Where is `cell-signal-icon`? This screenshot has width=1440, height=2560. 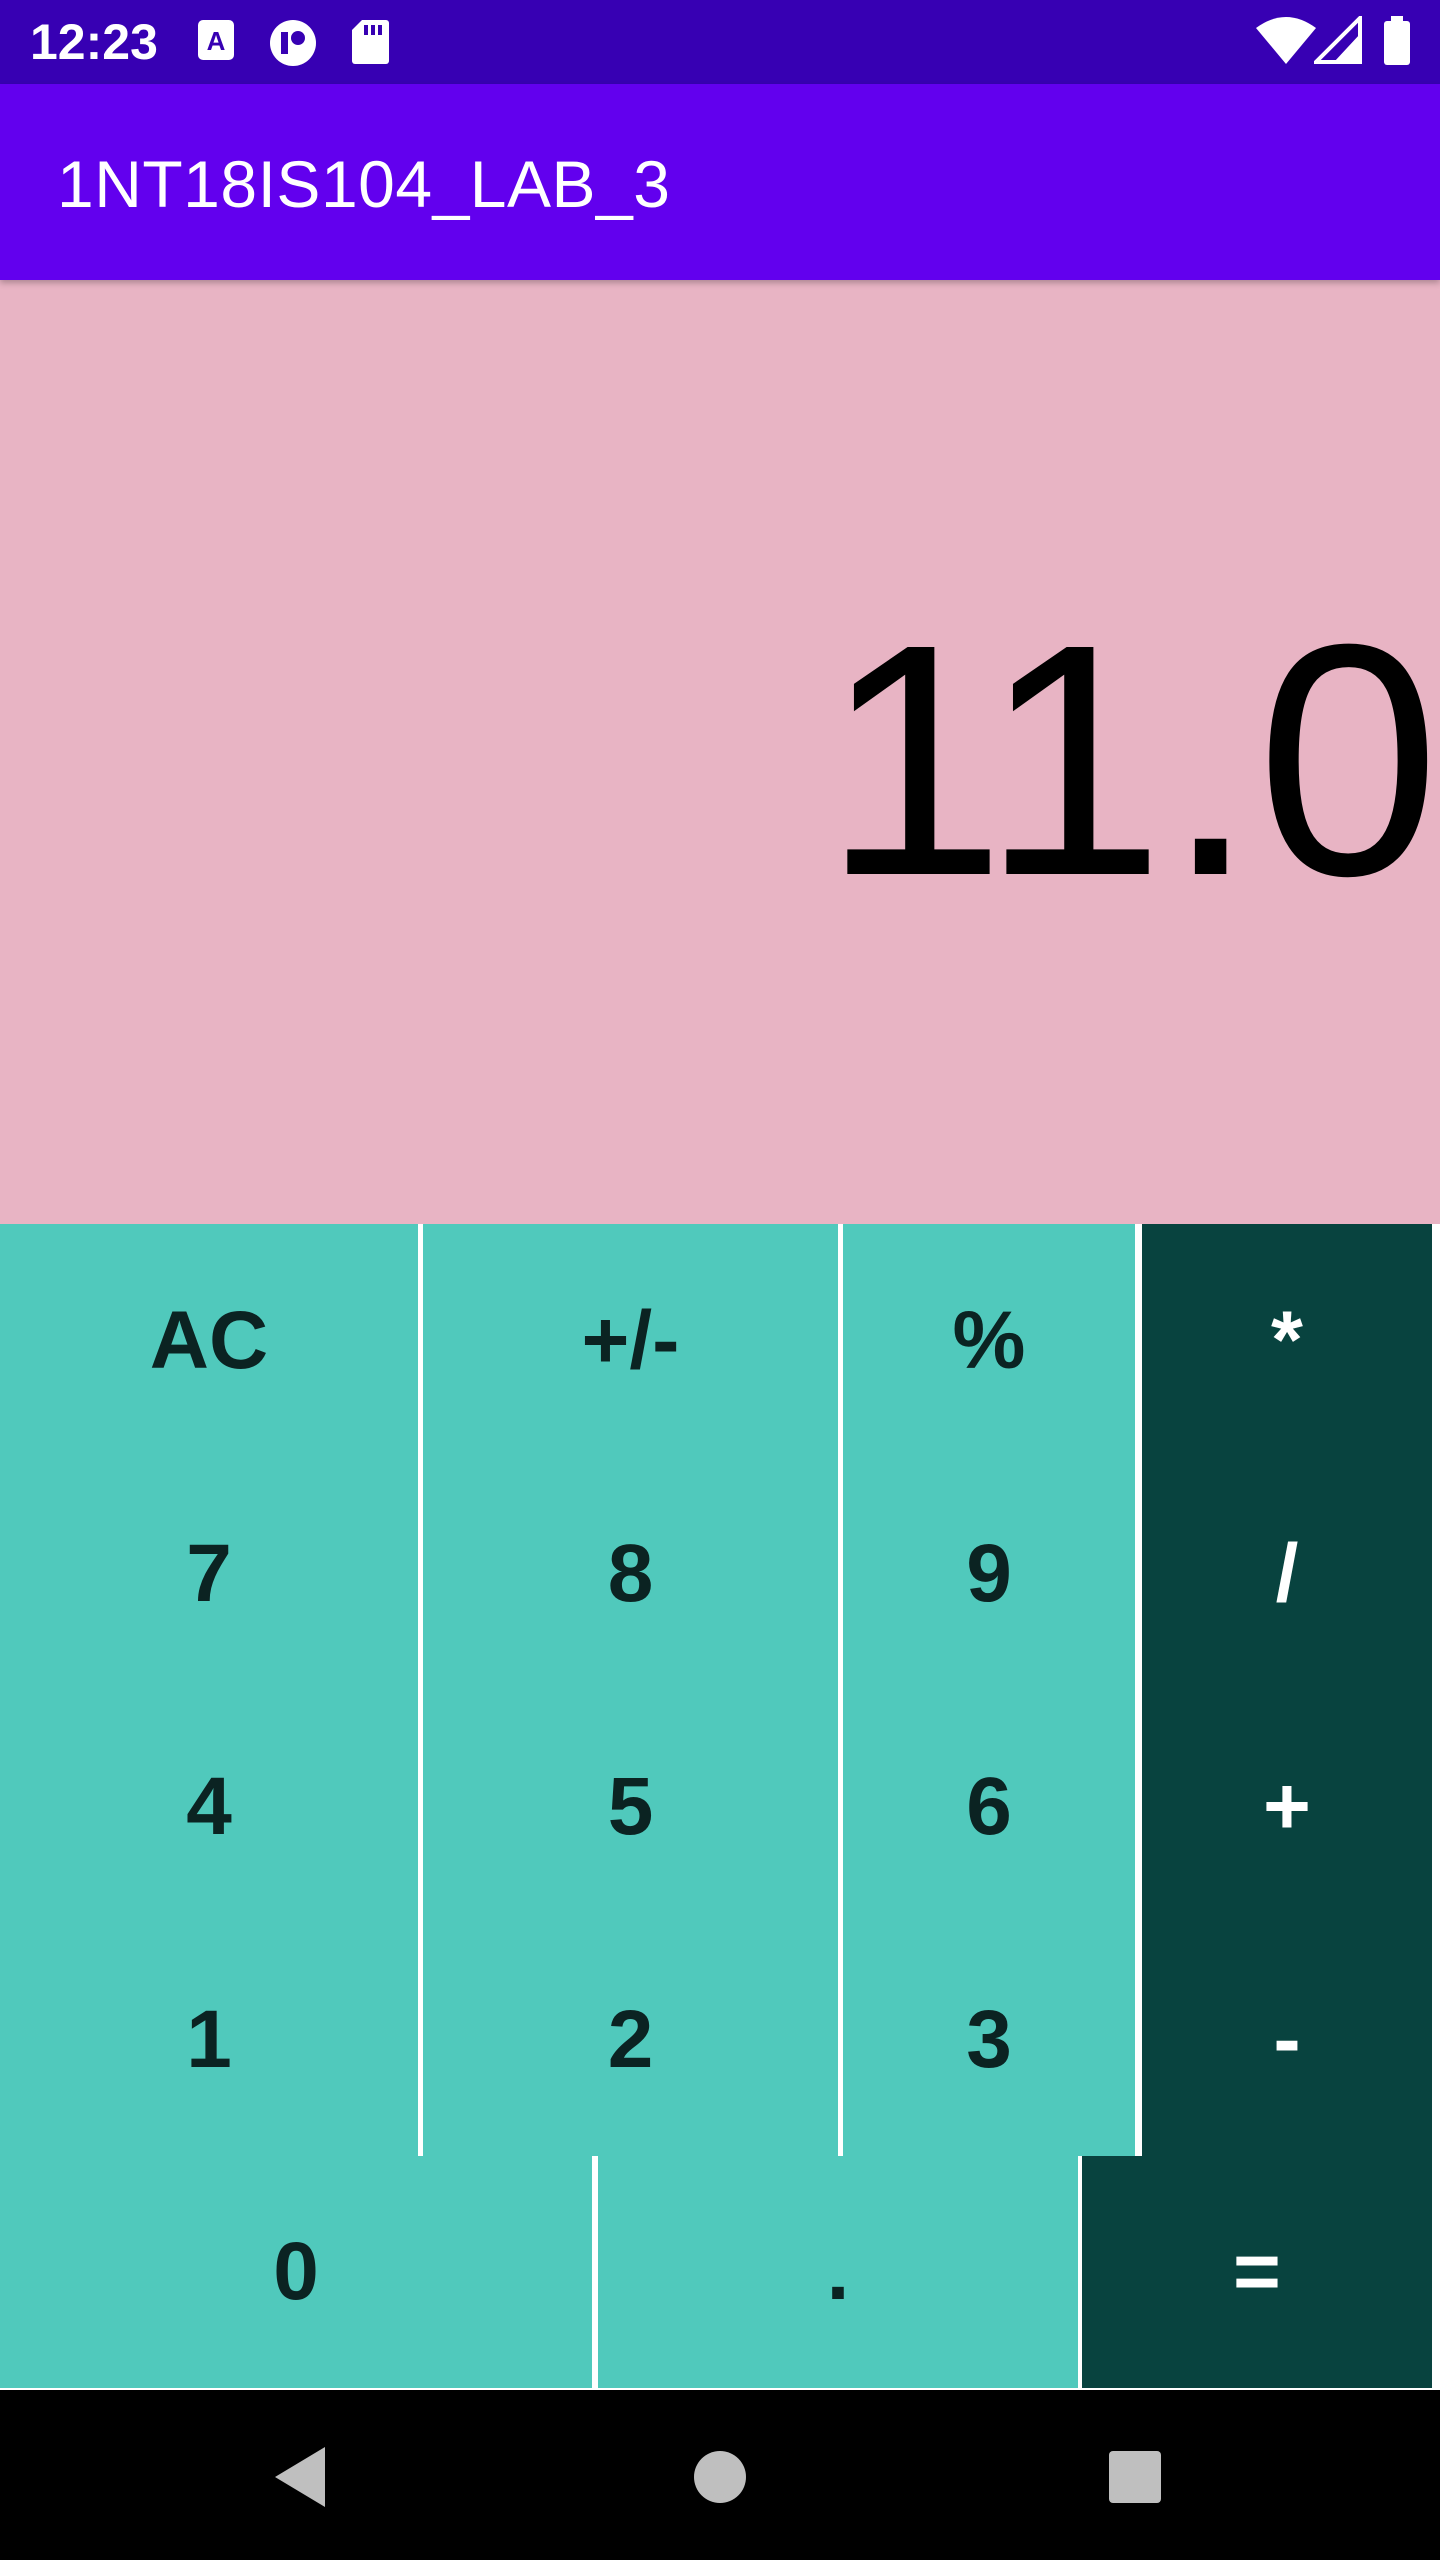 cell-signal-icon is located at coordinates (1336, 41).